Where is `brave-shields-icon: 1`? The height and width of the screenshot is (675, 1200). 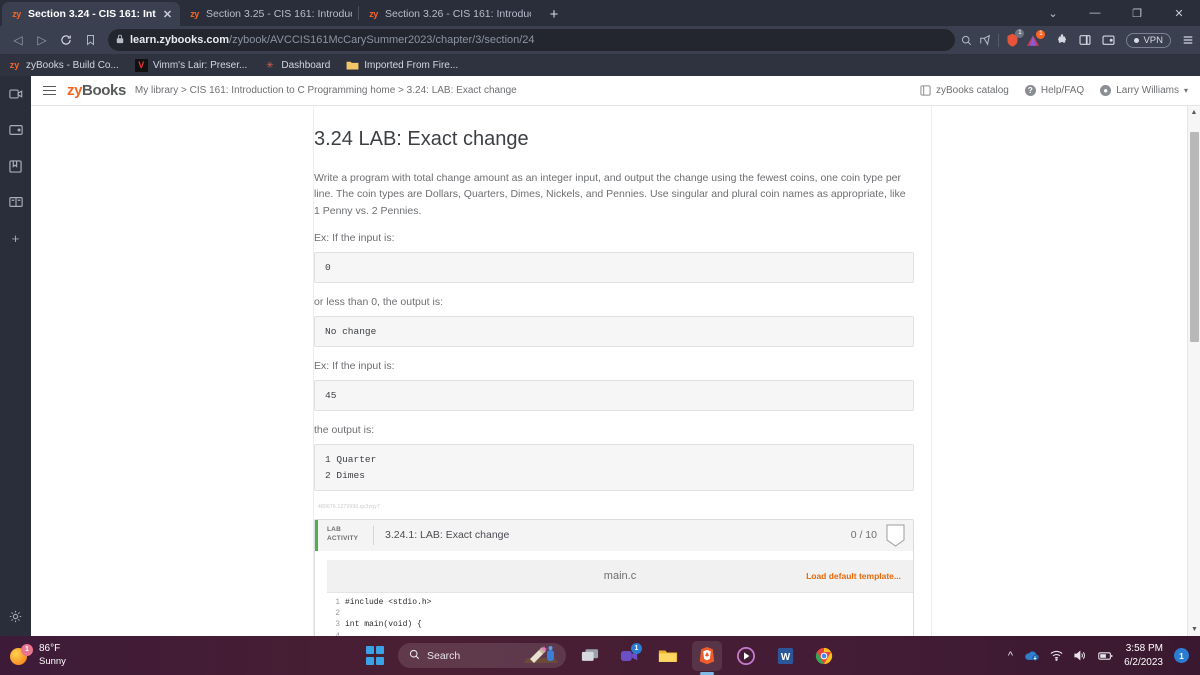
brave-shields-icon: 1 is located at coordinates (1015, 38).